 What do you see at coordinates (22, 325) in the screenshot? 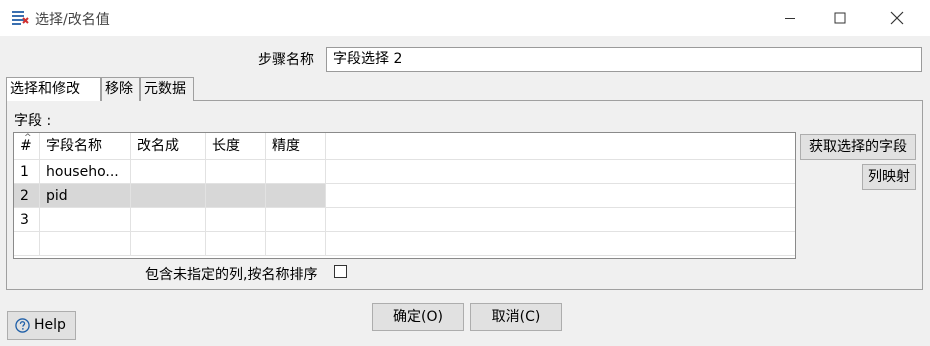
I see `help-icon` at bounding box center [22, 325].